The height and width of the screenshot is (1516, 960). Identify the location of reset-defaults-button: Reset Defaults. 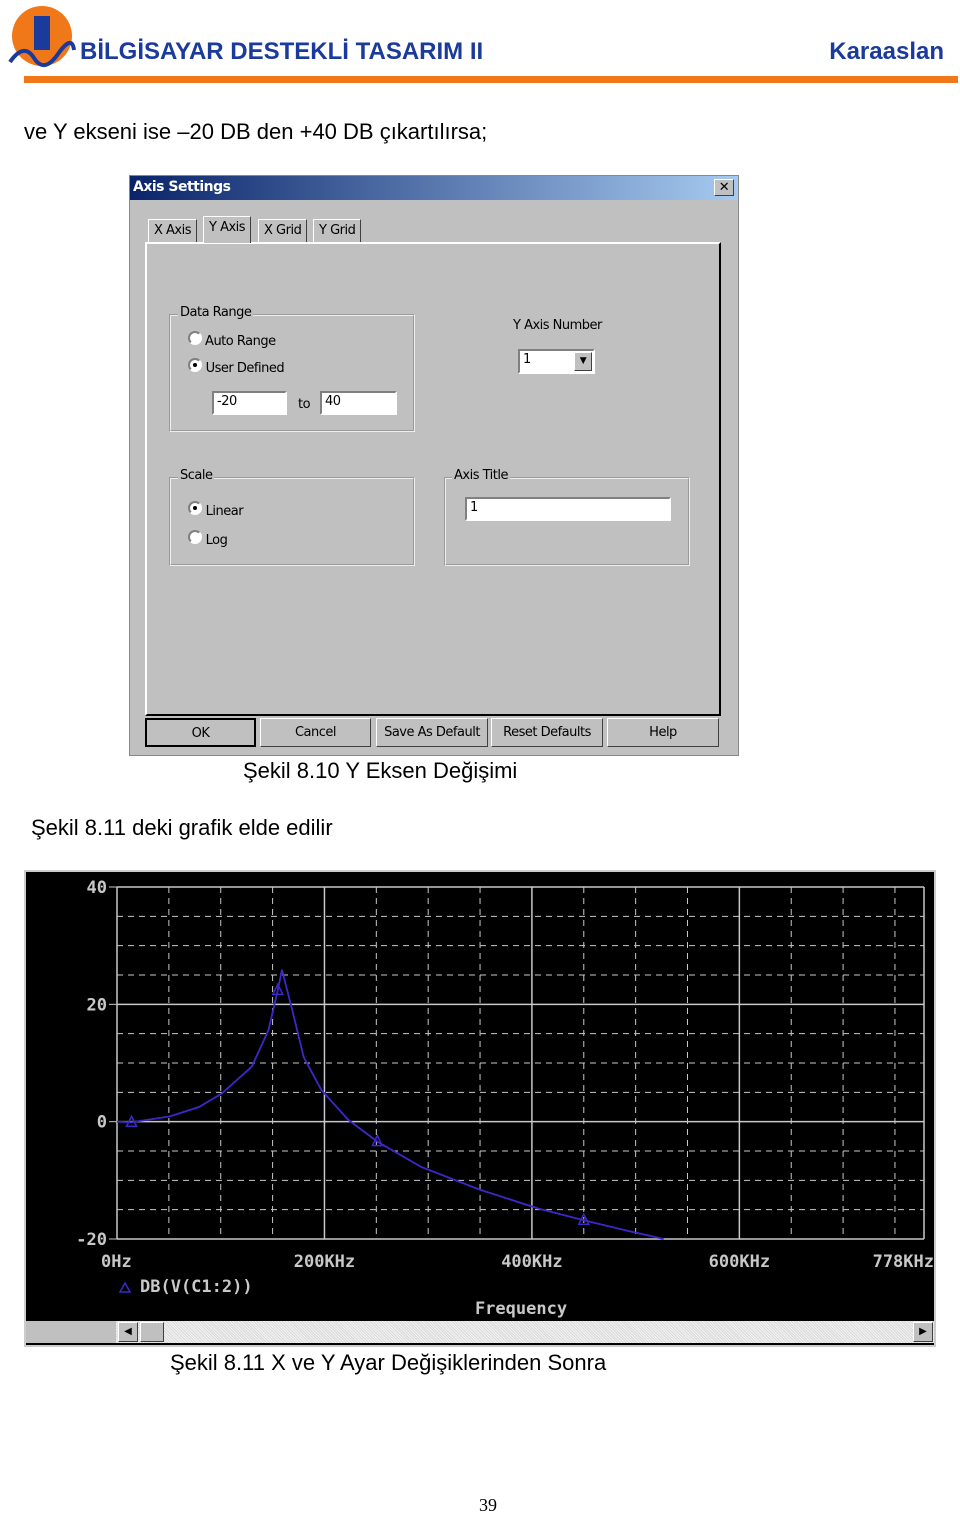
(547, 732).